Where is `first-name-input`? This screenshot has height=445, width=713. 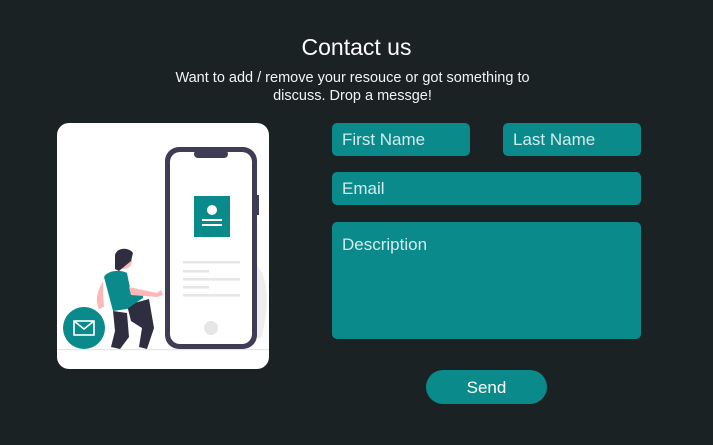 first-name-input is located at coordinates (401, 139).